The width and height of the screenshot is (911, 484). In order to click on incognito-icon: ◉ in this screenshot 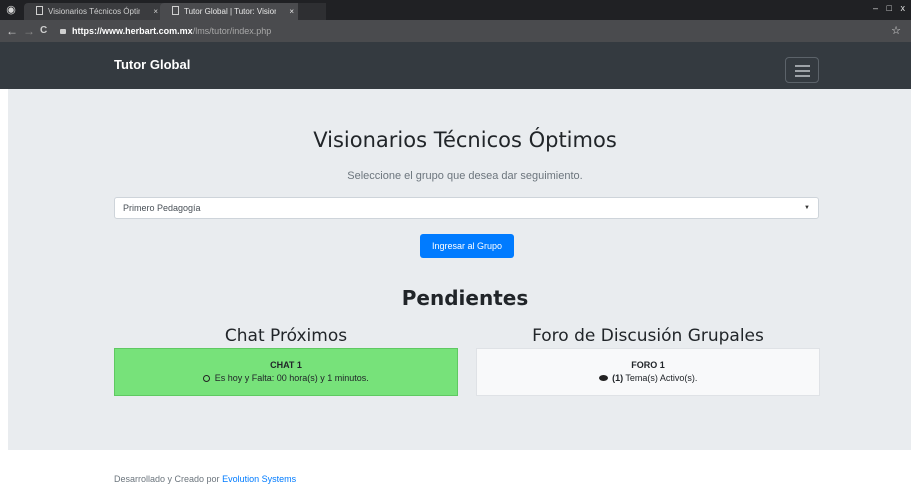, I will do `click(11, 10)`.